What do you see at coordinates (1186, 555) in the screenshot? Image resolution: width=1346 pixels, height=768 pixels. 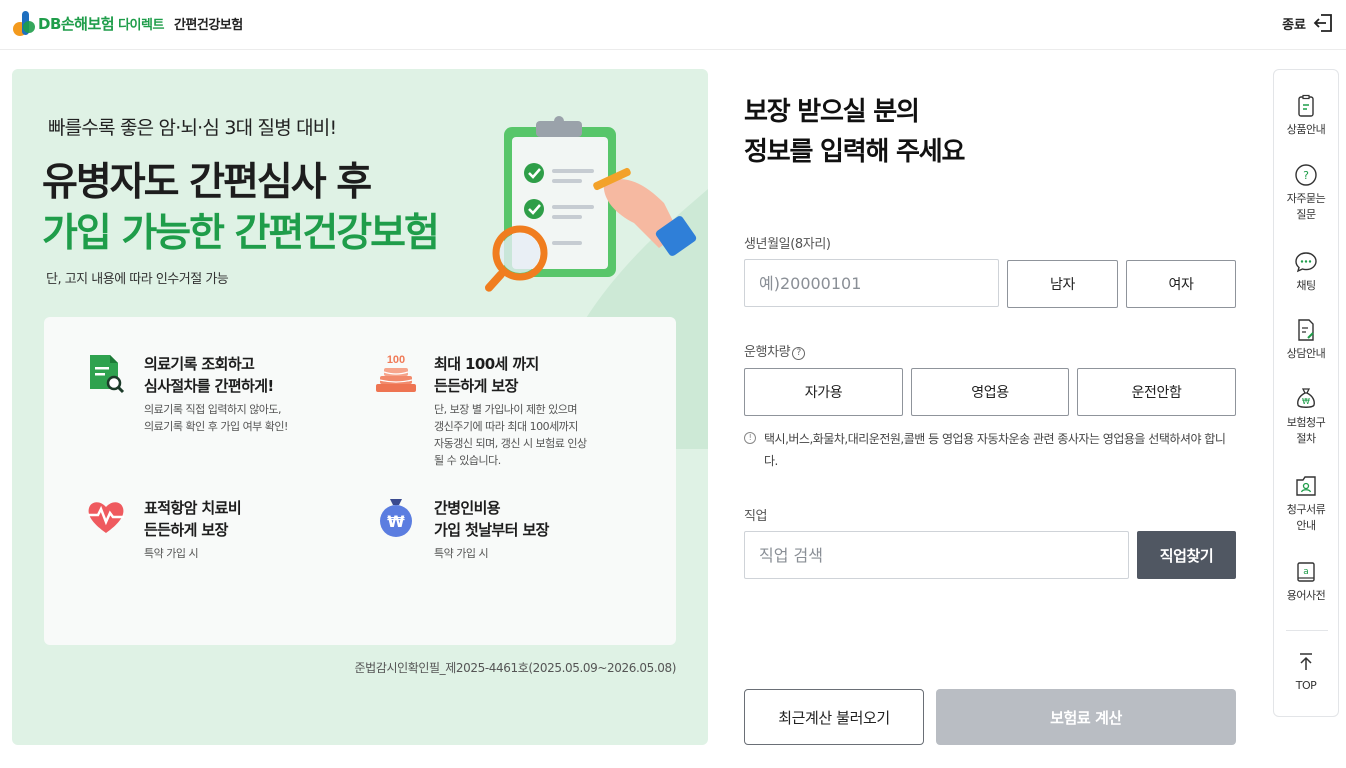 I see `job-find-button: 직업찾기` at bounding box center [1186, 555].